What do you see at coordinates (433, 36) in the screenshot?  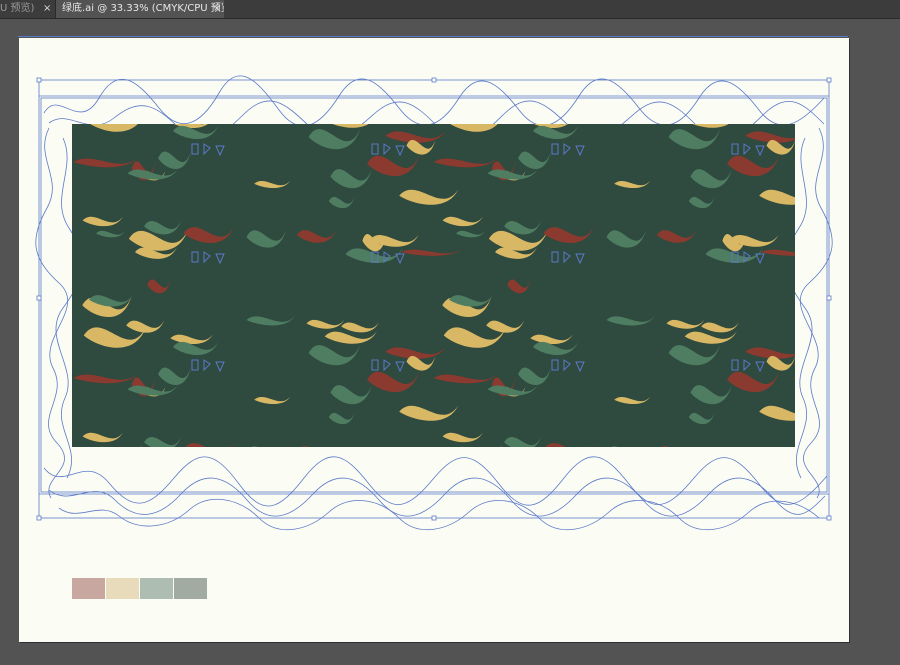 I see `selection-edge-line` at bounding box center [433, 36].